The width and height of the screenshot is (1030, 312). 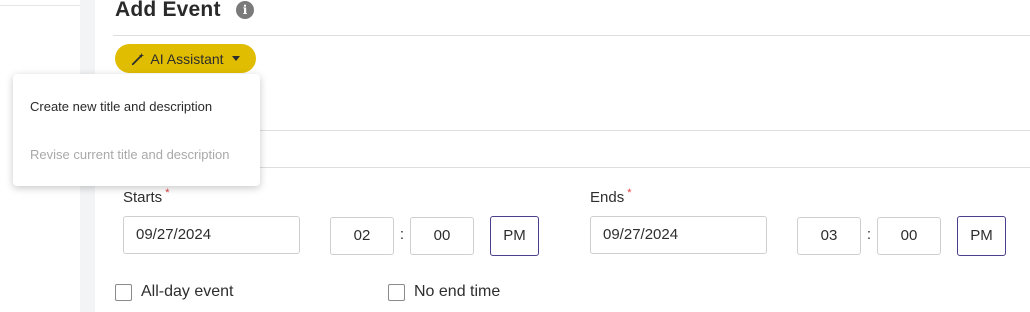 I want to click on start-minute-input: 00, so click(x=442, y=236).